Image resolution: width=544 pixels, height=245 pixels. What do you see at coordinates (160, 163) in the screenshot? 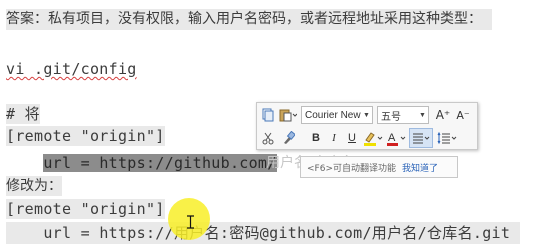
I see `selected-text: url = https://github.com/` at bounding box center [160, 163].